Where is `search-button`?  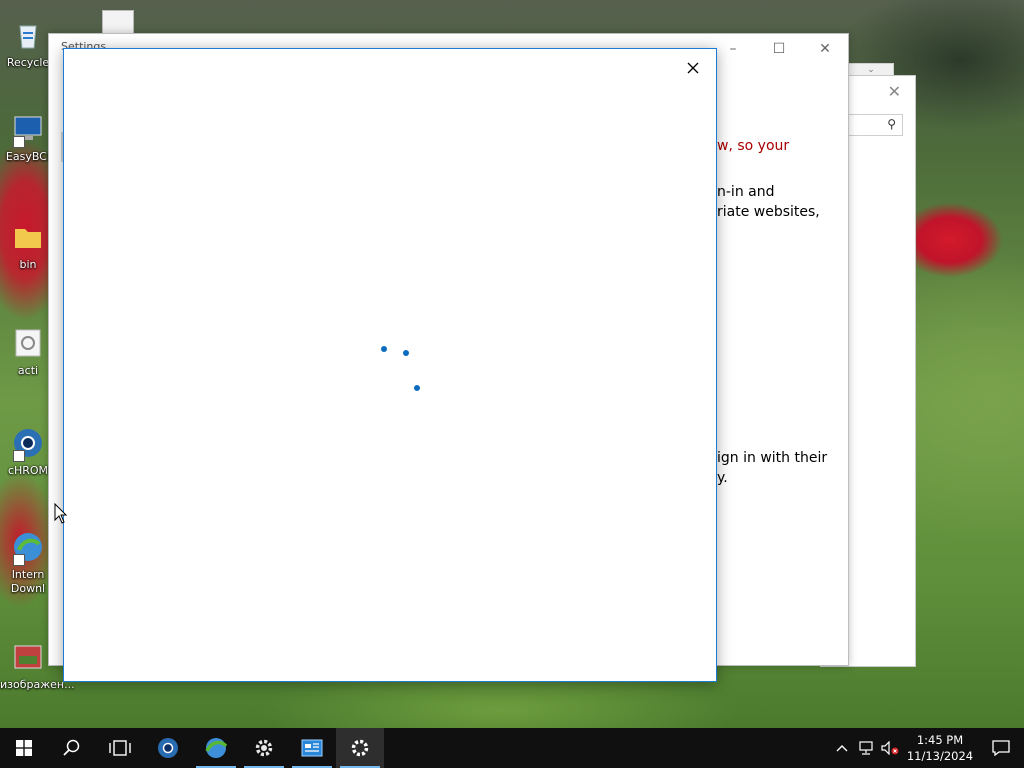
search-button is located at coordinates (72, 748).